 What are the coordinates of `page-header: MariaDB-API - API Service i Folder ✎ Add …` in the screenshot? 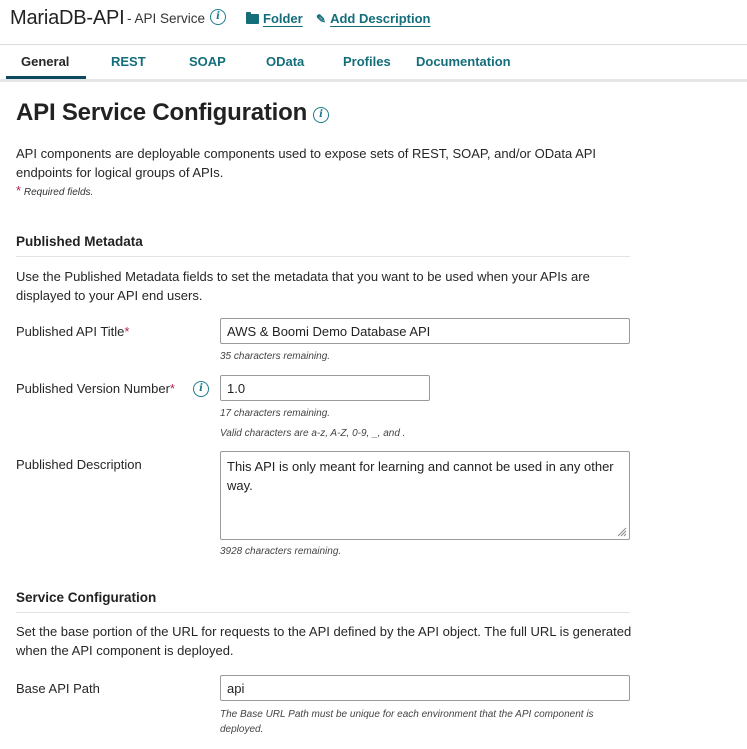 It's located at (373, 22).